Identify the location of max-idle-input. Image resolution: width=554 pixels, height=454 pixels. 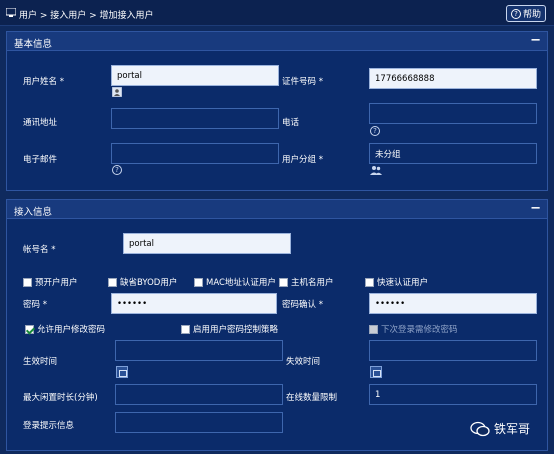
(199, 394).